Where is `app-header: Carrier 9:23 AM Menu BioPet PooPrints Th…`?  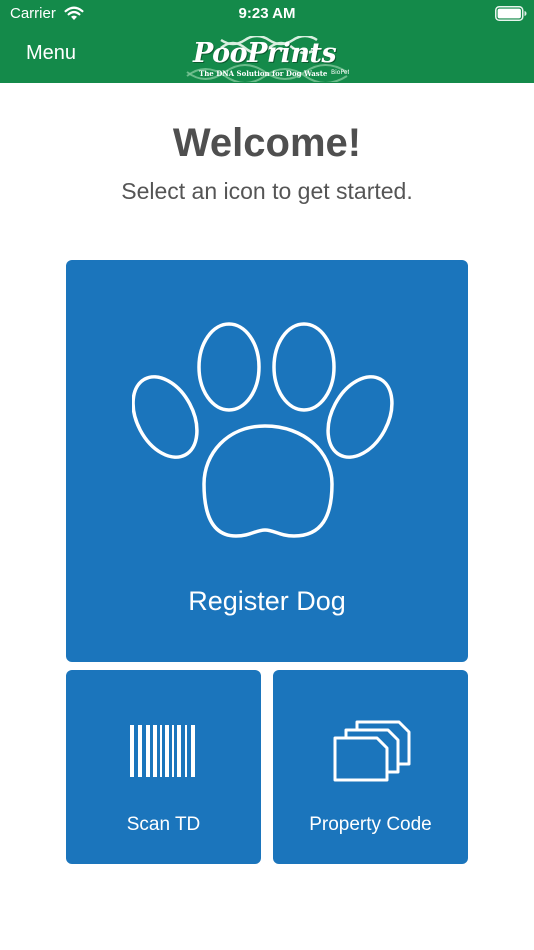
app-header: Carrier 9:23 AM Menu BioPet PooPrints Th… is located at coordinates (267, 41).